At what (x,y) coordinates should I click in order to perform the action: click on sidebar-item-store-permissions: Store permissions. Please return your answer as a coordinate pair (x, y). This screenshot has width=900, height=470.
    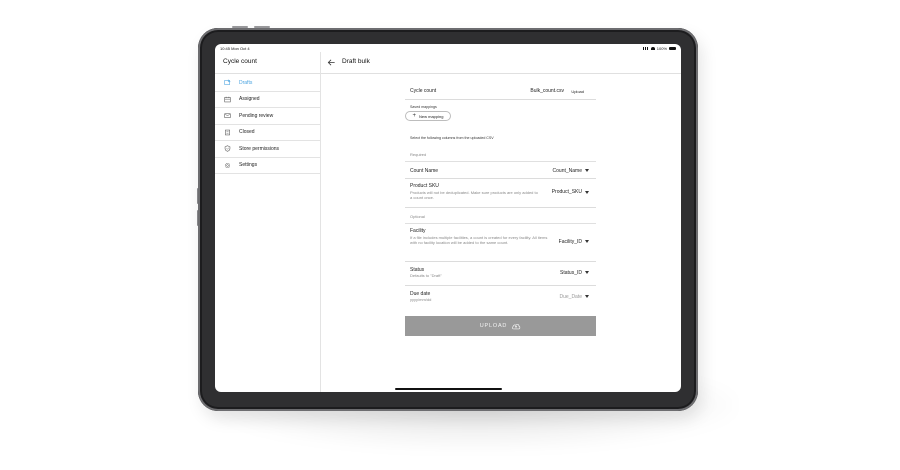
    Looking at the image, I should click on (267, 149).